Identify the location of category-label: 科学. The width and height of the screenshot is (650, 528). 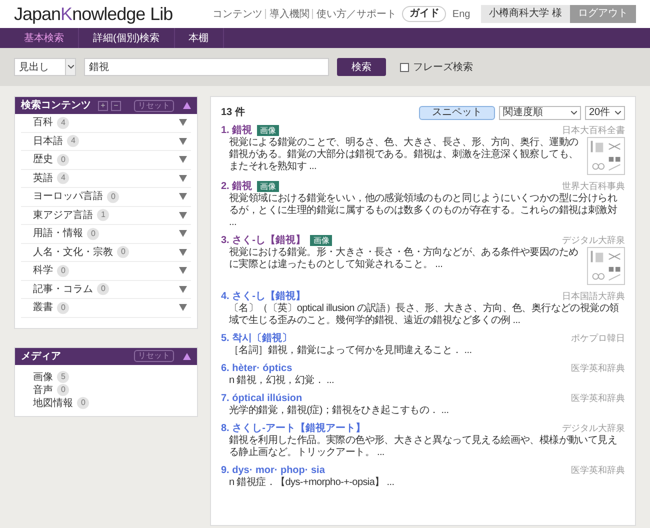
(43, 270).